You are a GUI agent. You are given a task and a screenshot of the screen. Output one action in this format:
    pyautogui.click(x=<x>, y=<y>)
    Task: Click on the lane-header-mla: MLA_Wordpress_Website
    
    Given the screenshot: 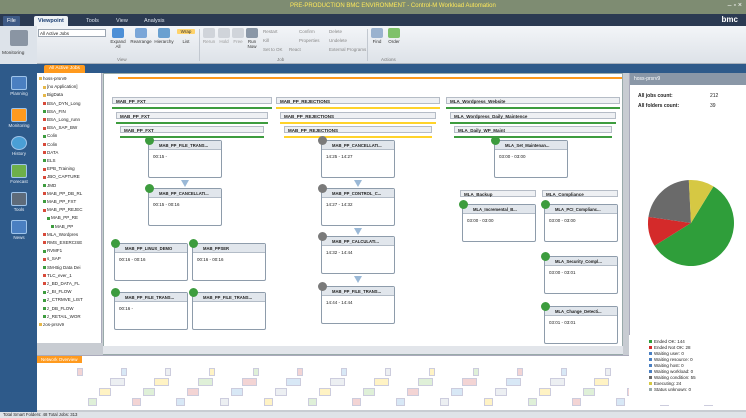 What is the action you would take?
    pyautogui.click(x=533, y=100)
    